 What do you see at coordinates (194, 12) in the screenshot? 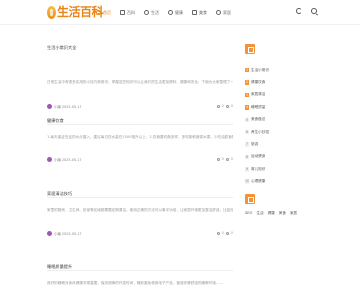
I see `food-icon` at bounding box center [194, 12].